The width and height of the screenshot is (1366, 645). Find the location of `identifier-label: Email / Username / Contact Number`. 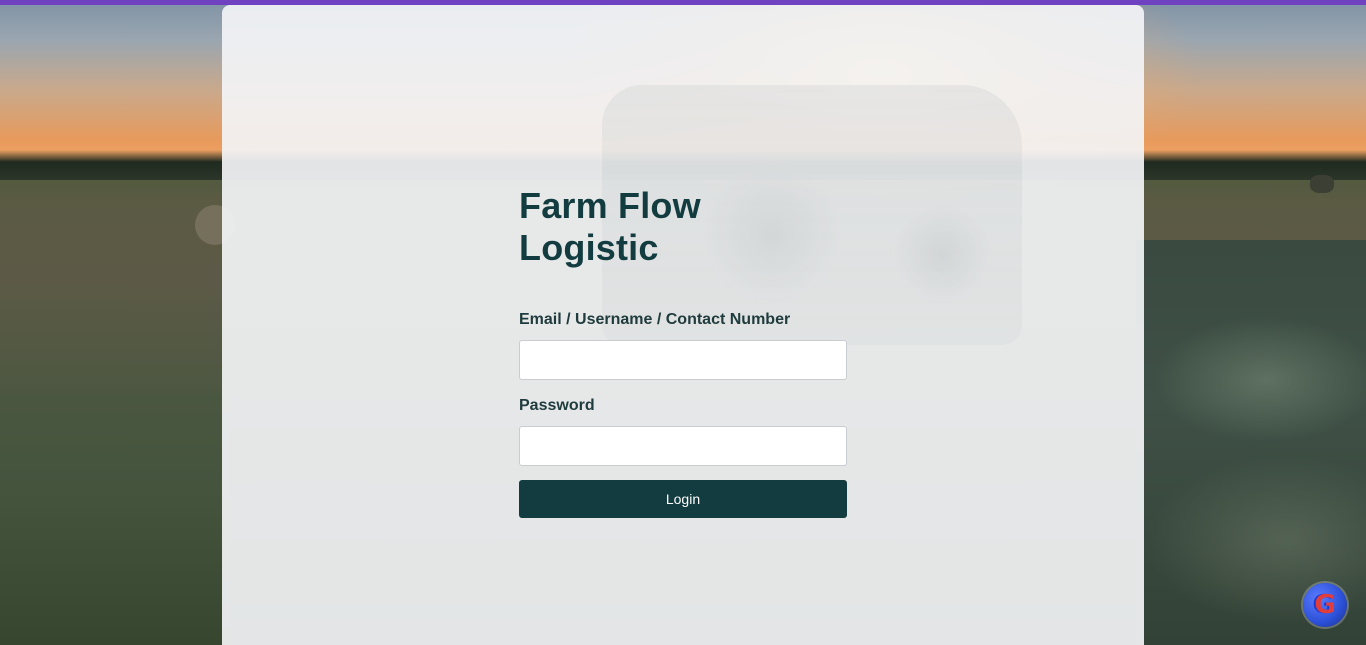

identifier-label: Email / Username / Contact Number is located at coordinates (655, 319).